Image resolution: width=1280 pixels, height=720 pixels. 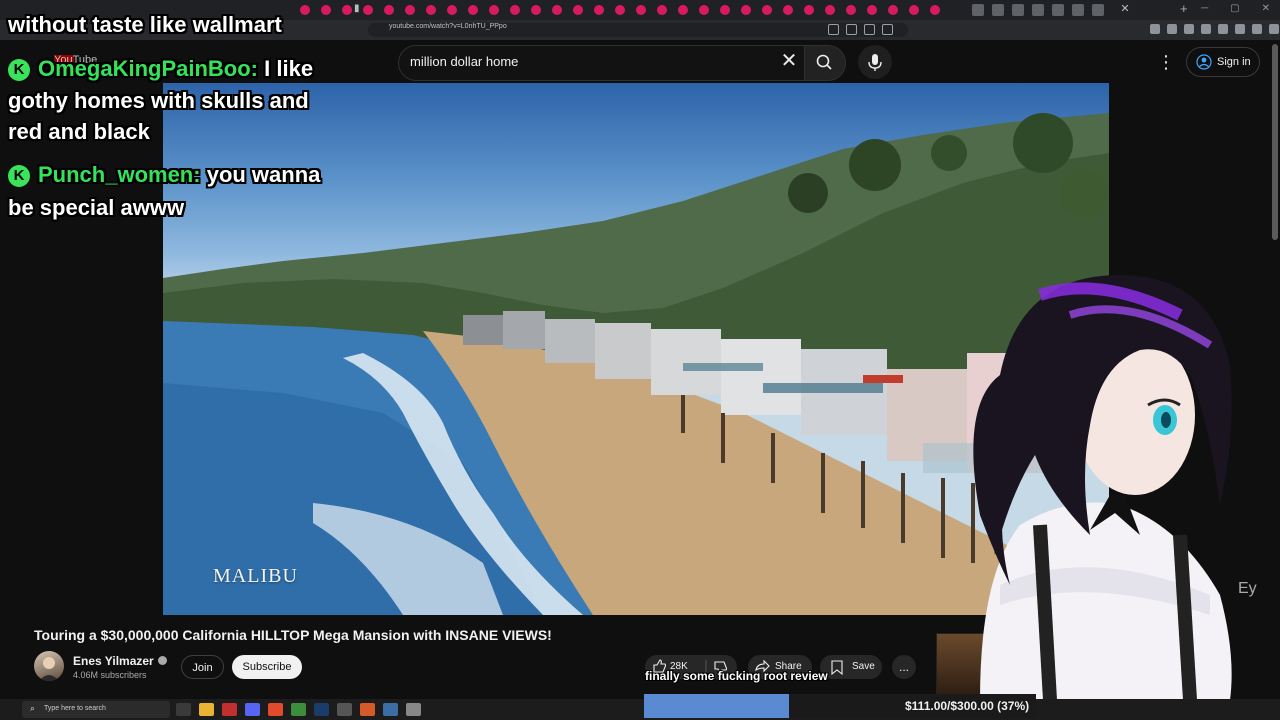 I want to click on file-explorer-icon, so click(x=206, y=709).